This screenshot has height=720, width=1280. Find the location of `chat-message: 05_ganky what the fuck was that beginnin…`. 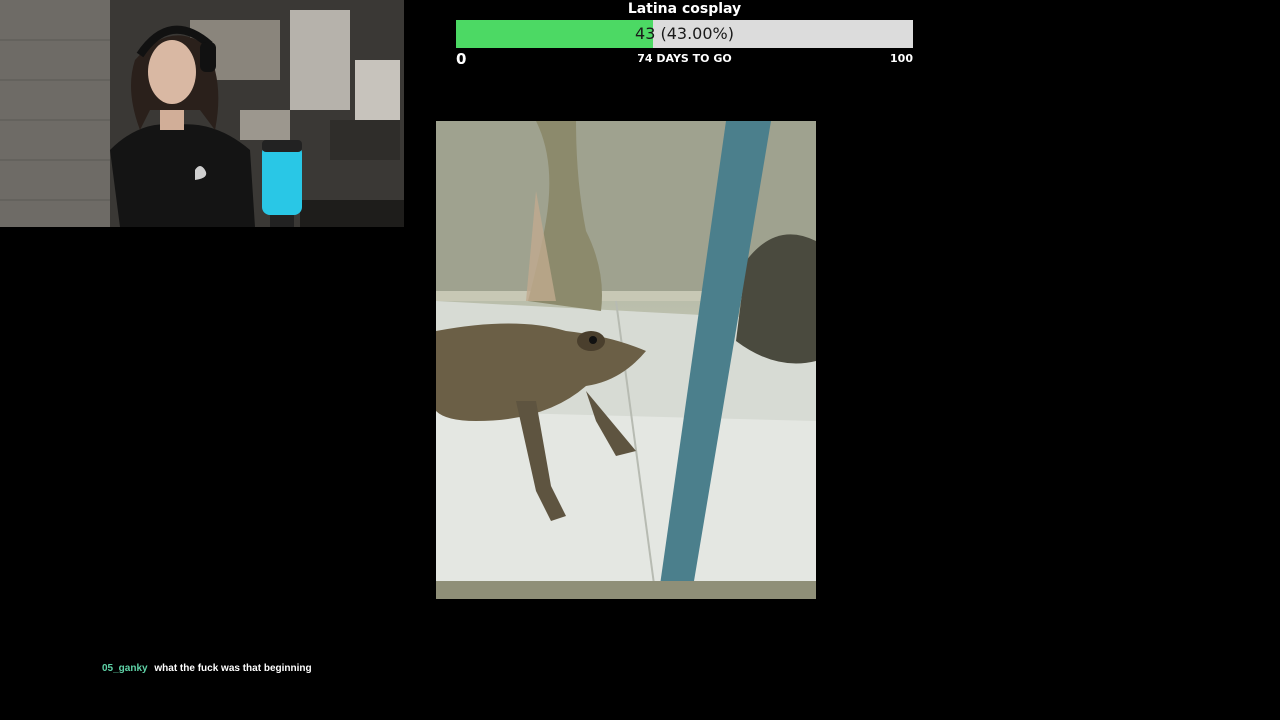

chat-message: 05_ganky what the fuck was that beginnin… is located at coordinates (207, 668).